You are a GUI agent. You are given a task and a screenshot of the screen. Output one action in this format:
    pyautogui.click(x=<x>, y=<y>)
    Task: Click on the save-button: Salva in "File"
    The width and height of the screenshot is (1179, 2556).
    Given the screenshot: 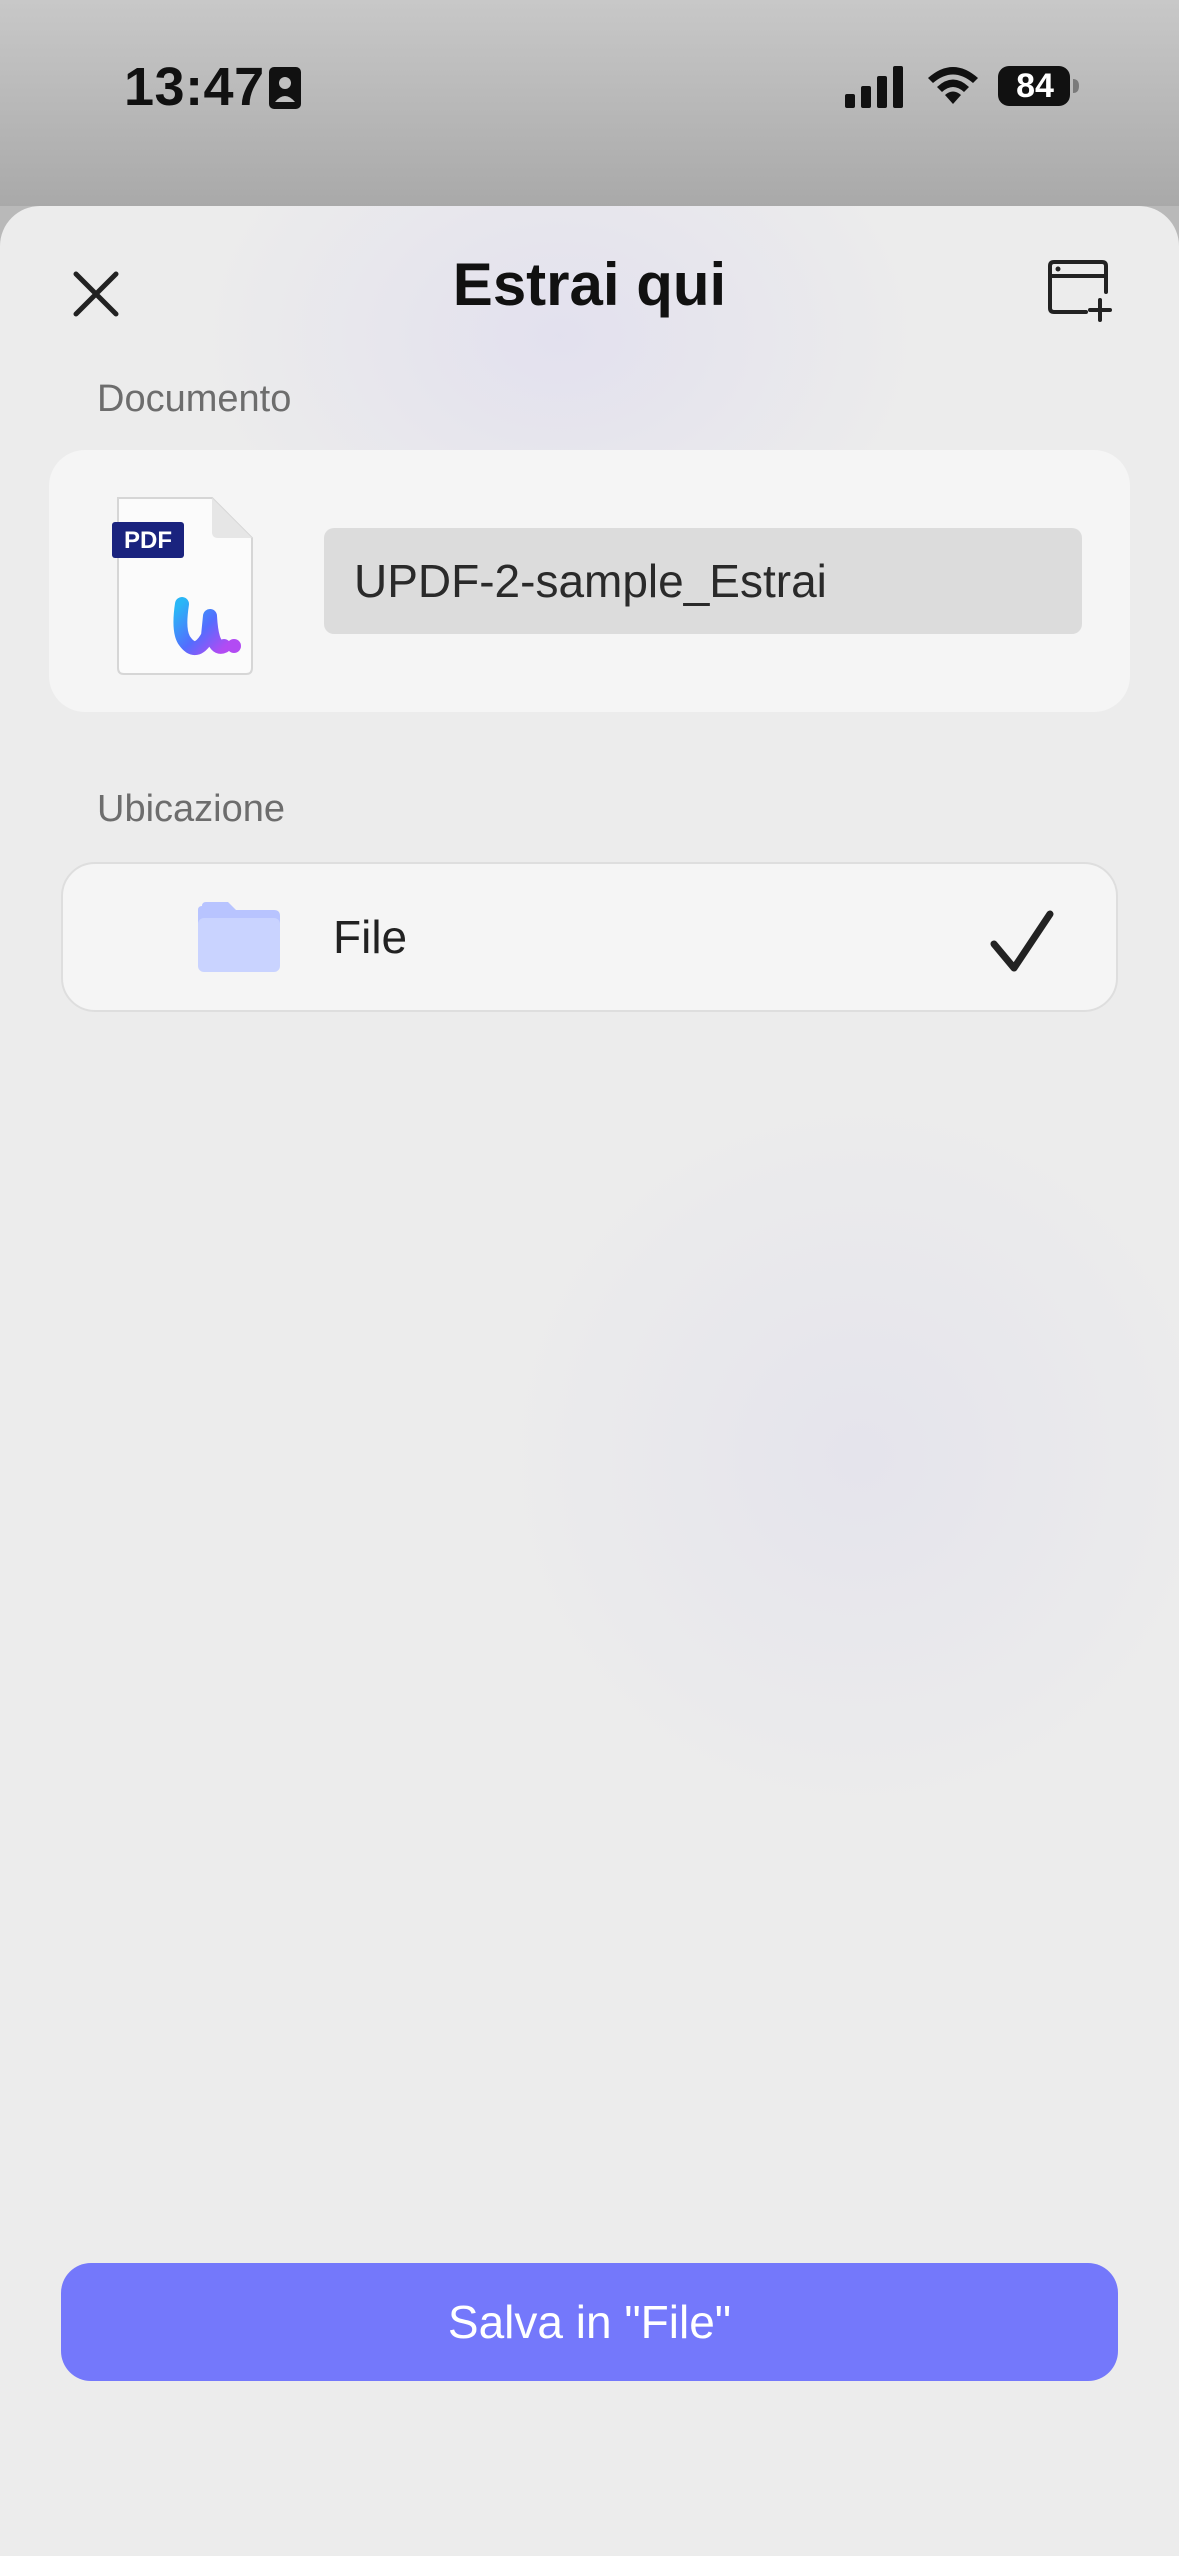 What is the action you would take?
    pyautogui.click(x=589, y=2322)
    